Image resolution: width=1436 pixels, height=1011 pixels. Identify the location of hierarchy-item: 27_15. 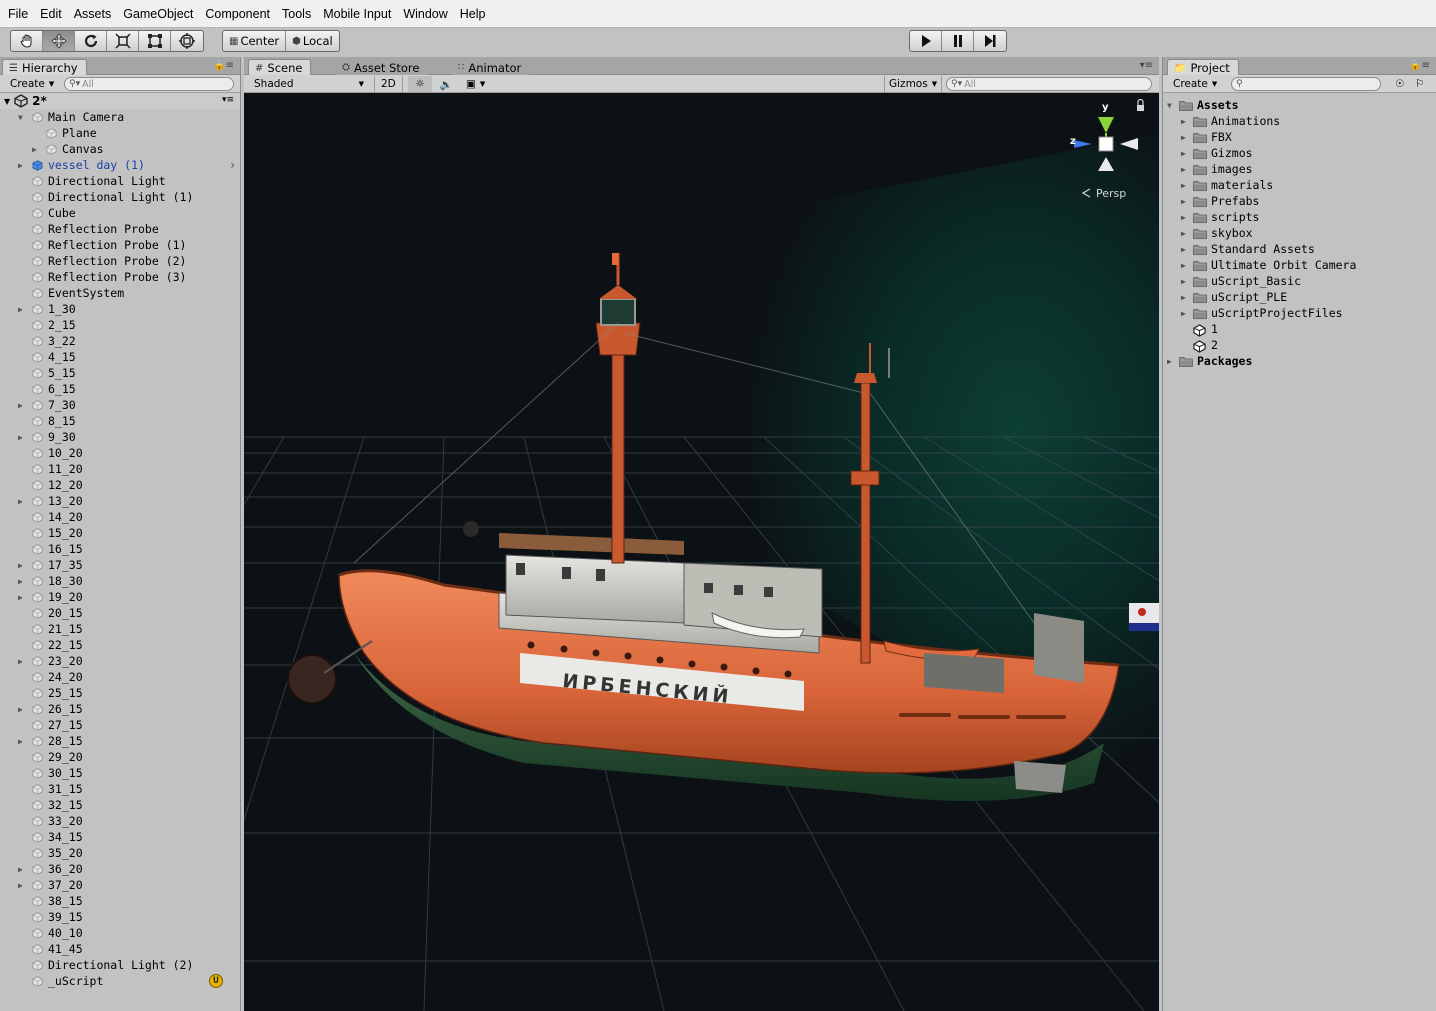
(120, 725).